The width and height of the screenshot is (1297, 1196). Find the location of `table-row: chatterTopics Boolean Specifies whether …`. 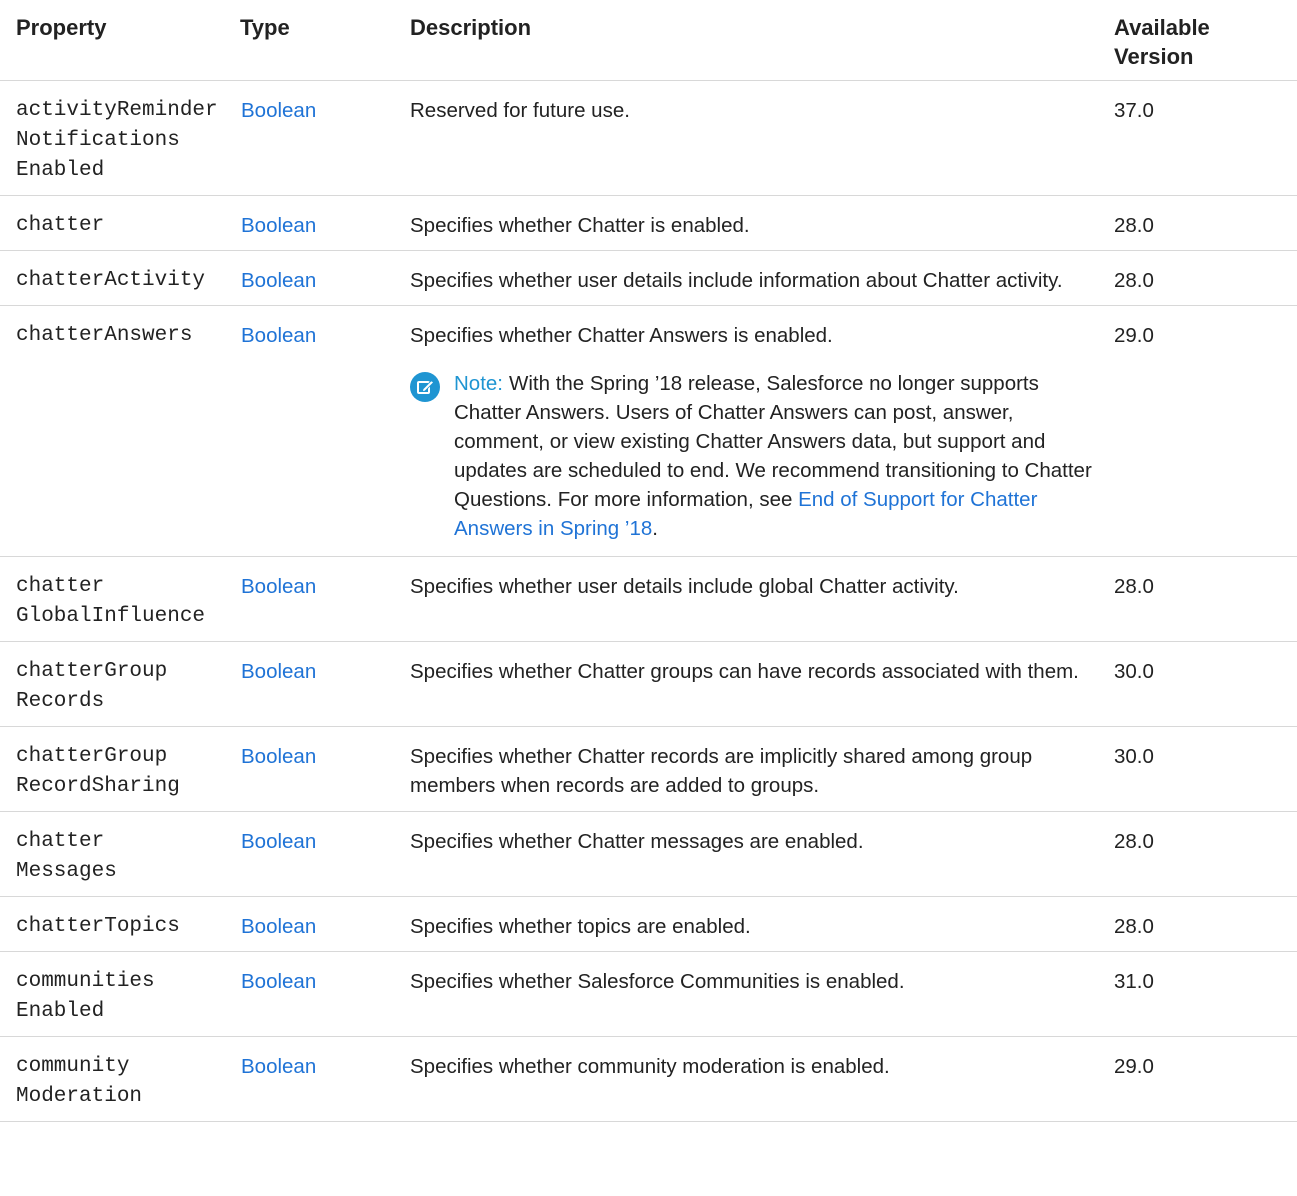

table-row: chatterTopics Boolean Specifies whether … is located at coordinates (648, 924).